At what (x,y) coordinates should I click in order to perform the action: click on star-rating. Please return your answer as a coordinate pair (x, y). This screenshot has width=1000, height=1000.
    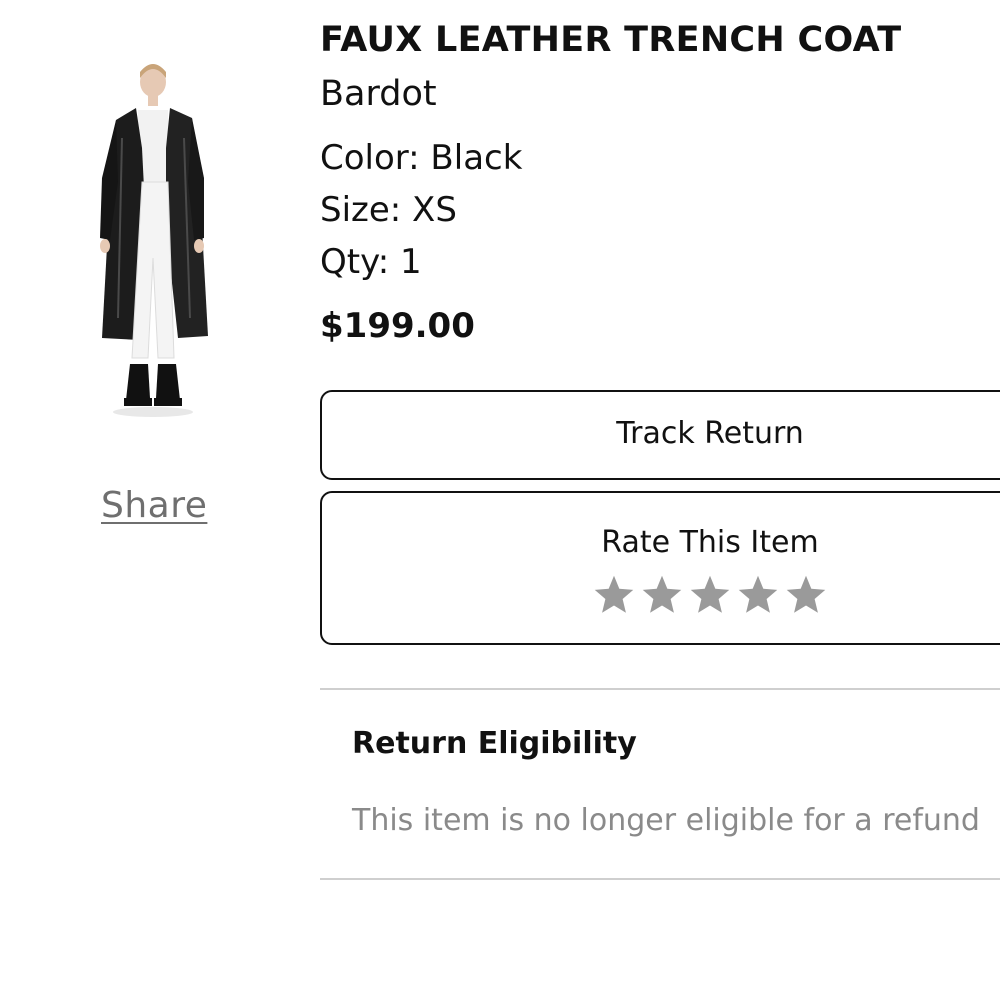
    Looking at the image, I should click on (710, 595).